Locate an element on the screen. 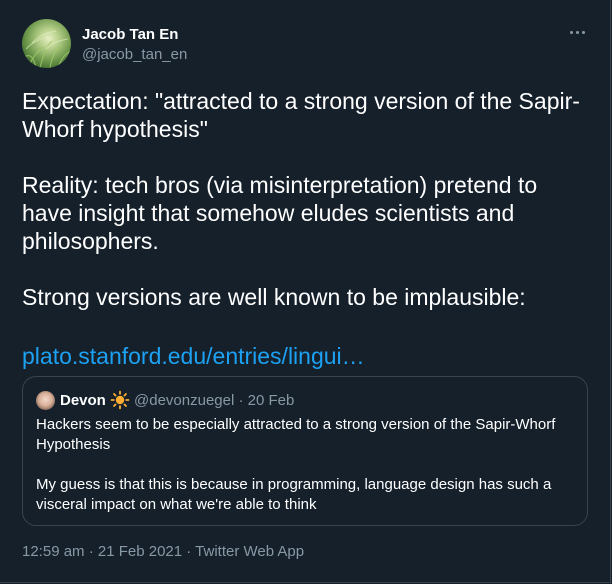 This screenshot has height=584, width=612. more-dots-icon is located at coordinates (577, 32).